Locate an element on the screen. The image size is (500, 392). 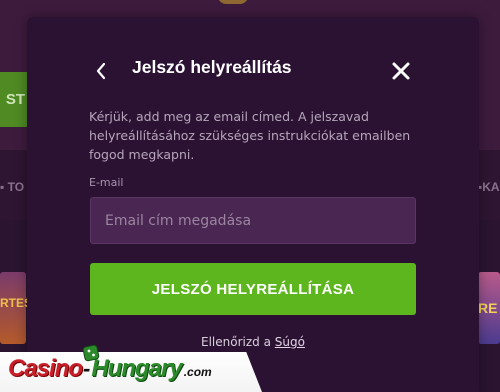
watermark-domain: .com is located at coordinates (197, 372).